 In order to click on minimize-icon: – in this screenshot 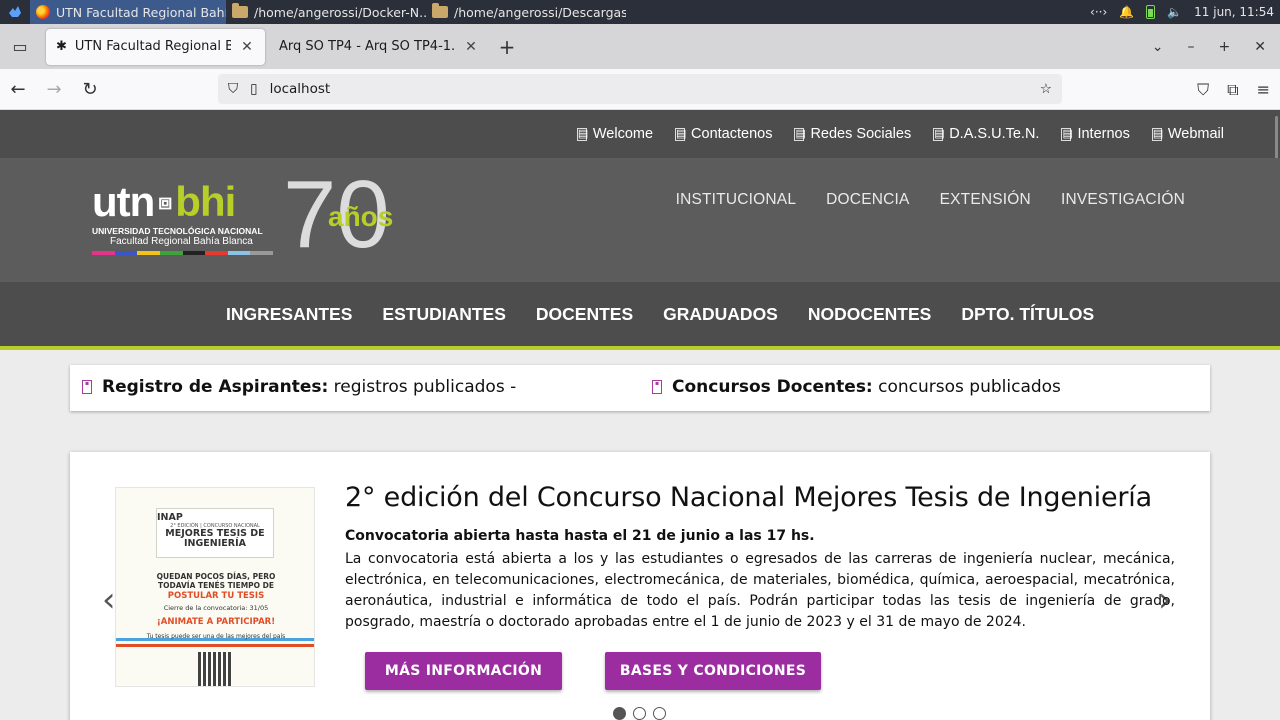, I will do `click(1191, 47)`.